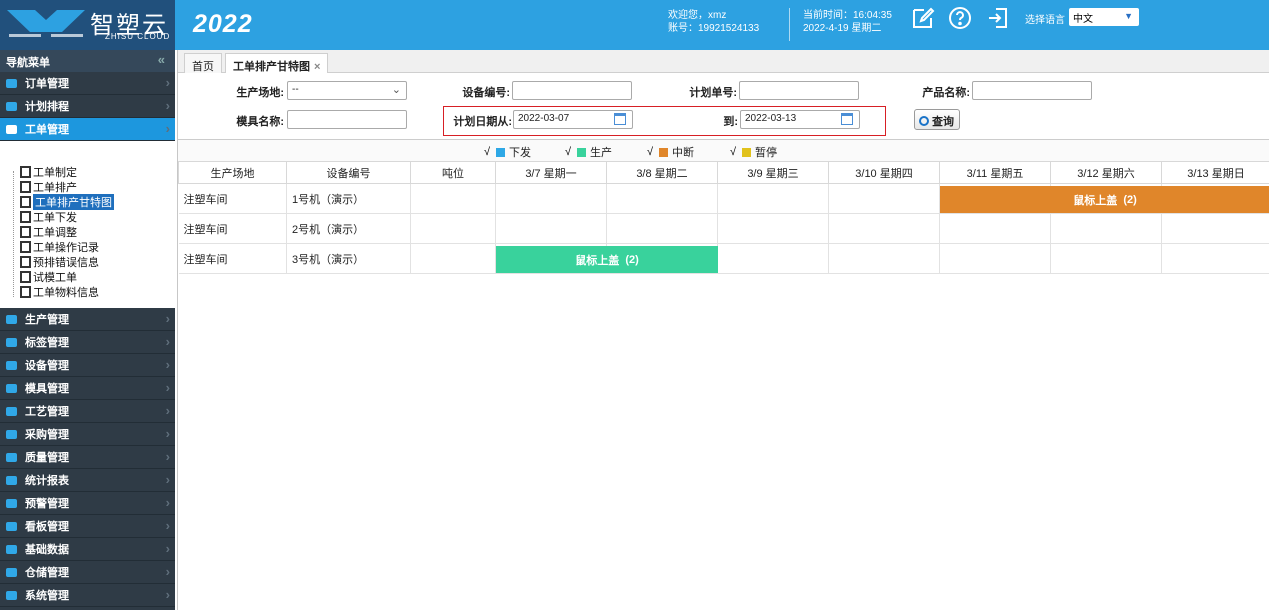 The width and height of the screenshot is (1269, 610). I want to click on legend-item-producing: √ 生产, so click(588, 152).